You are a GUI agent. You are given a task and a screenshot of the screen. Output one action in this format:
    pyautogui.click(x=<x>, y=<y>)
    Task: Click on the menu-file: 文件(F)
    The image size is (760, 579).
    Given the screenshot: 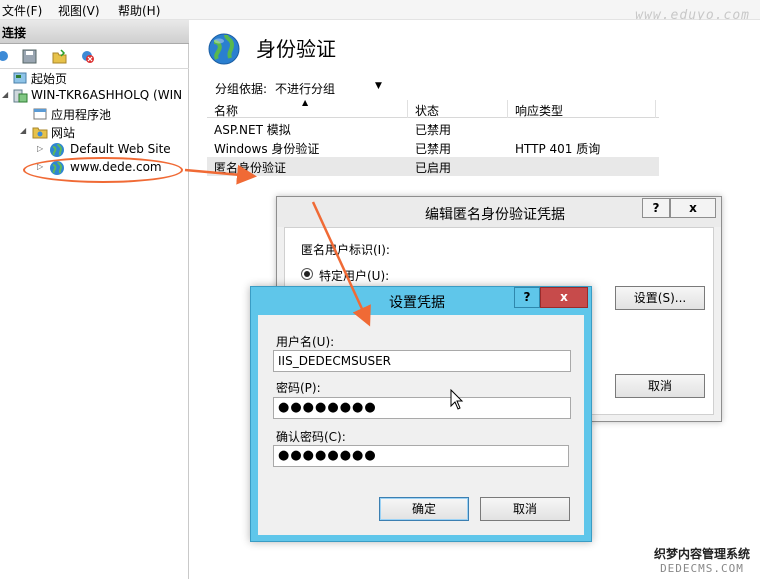 What is the action you would take?
    pyautogui.click(x=22, y=10)
    